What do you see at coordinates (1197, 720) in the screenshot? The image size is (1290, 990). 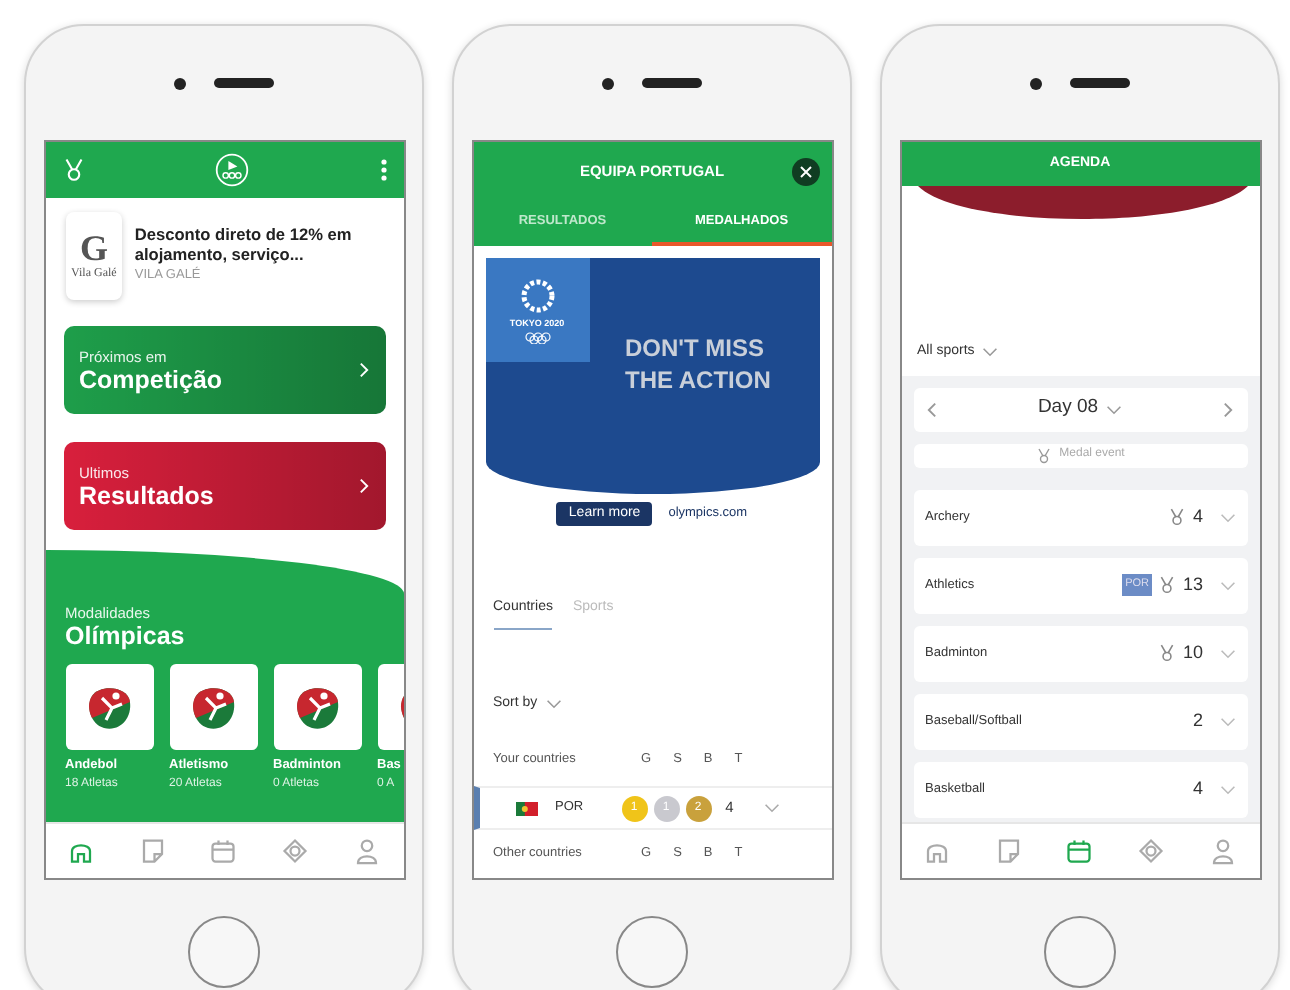 I see `event-count: 2` at bounding box center [1197, 720].